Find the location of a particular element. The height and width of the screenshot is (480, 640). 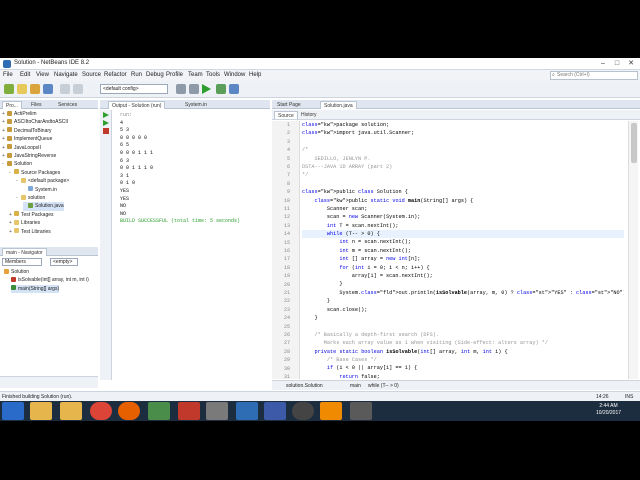

menu-window: Window is located at coordinates (234, 75).